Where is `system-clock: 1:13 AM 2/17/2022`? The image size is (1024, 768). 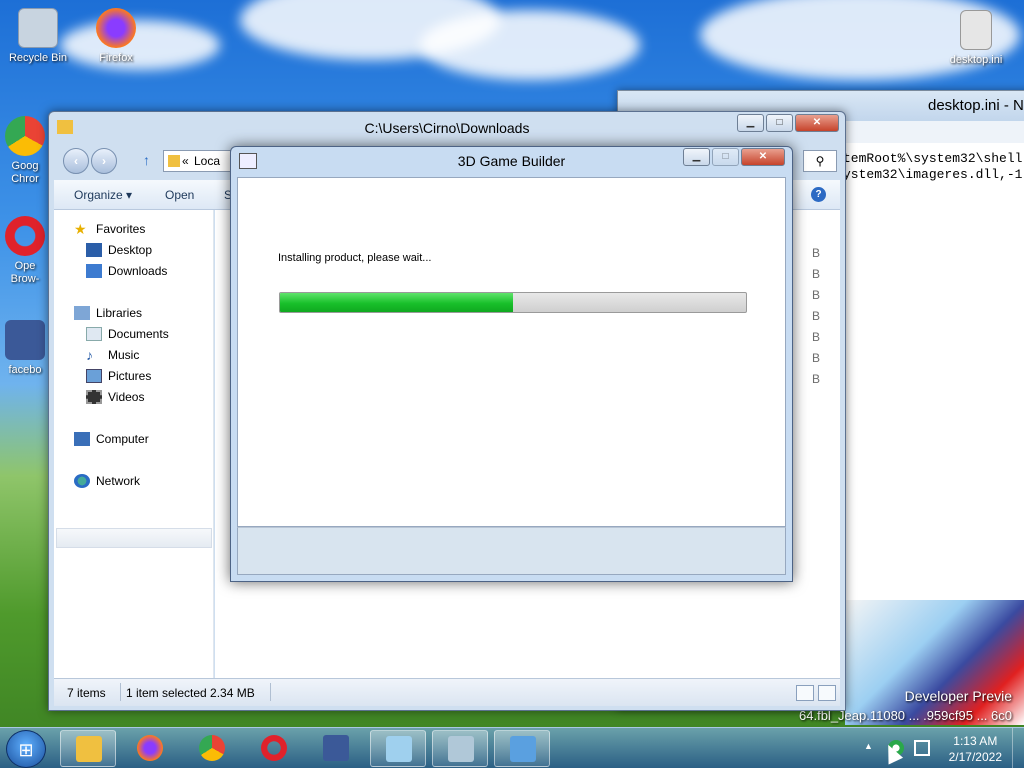 system-clock: 1:13 AM 2/17/2022 is located at coordinates (975, 749).